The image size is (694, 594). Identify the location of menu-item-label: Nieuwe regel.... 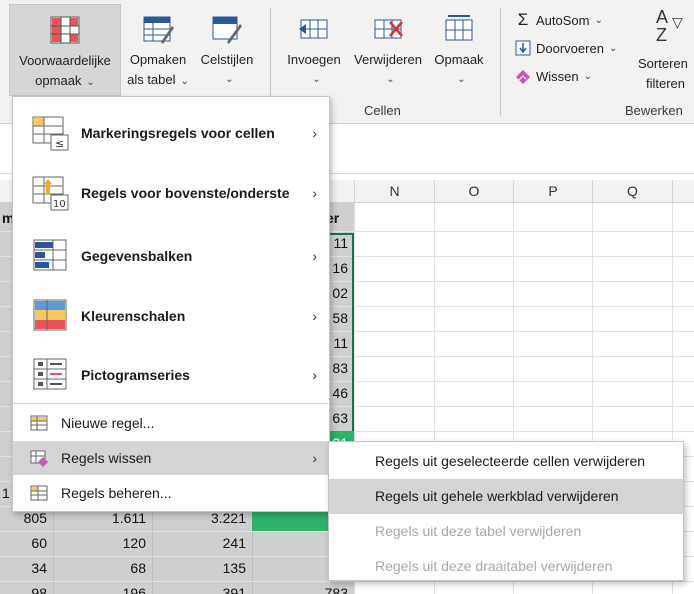
(108, 423).